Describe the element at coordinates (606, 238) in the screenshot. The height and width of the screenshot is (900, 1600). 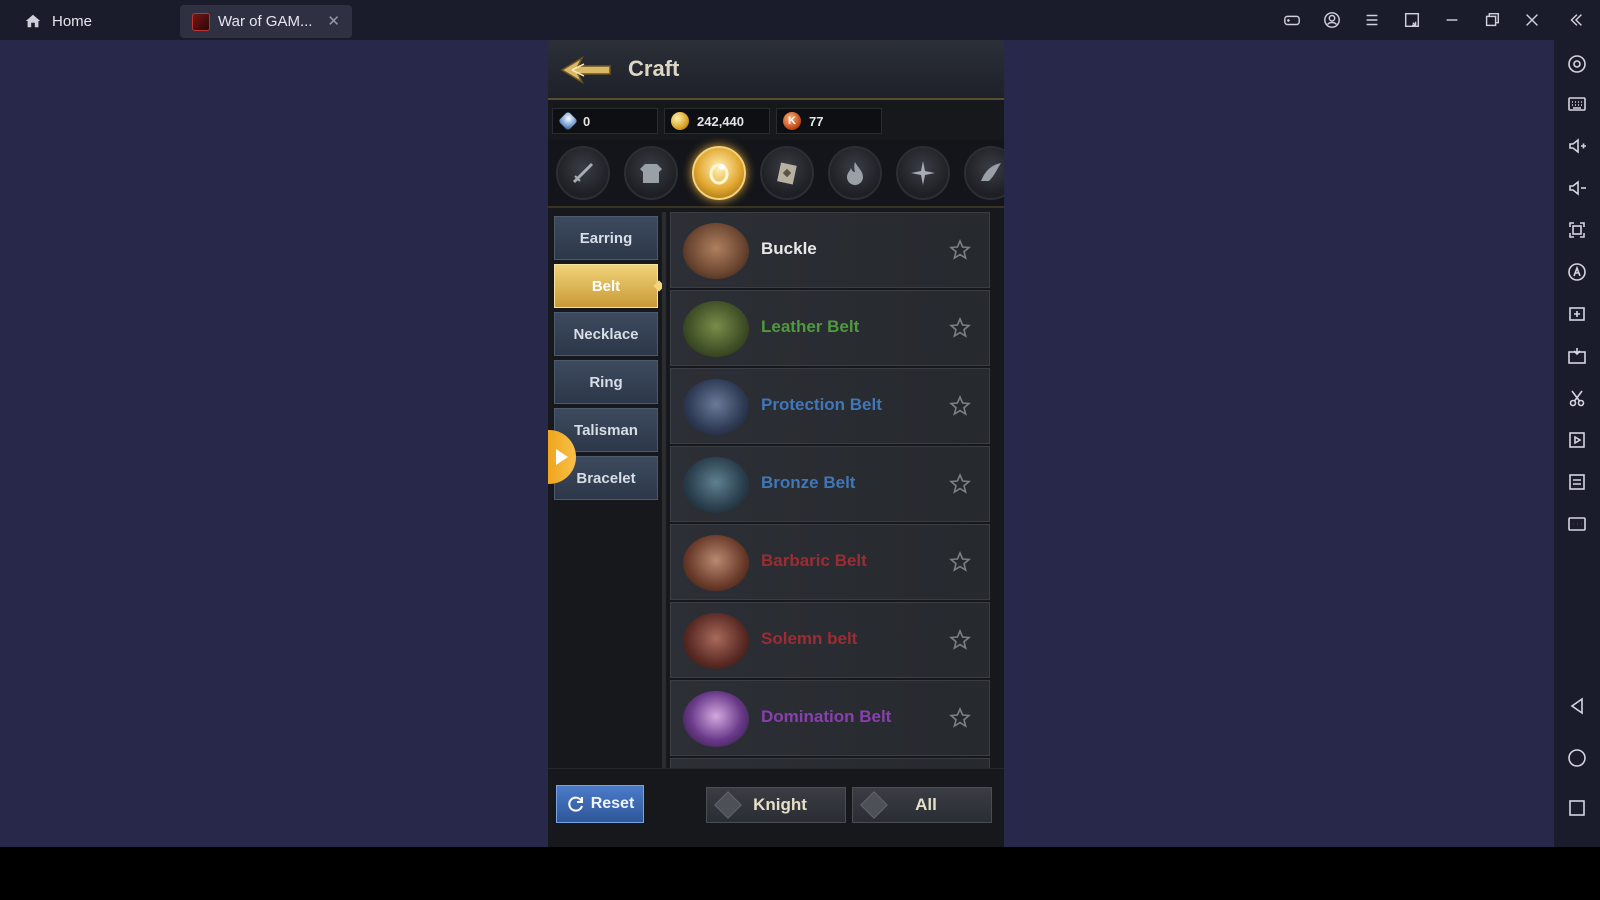
I see `subtab-earring: Earring` at that location.